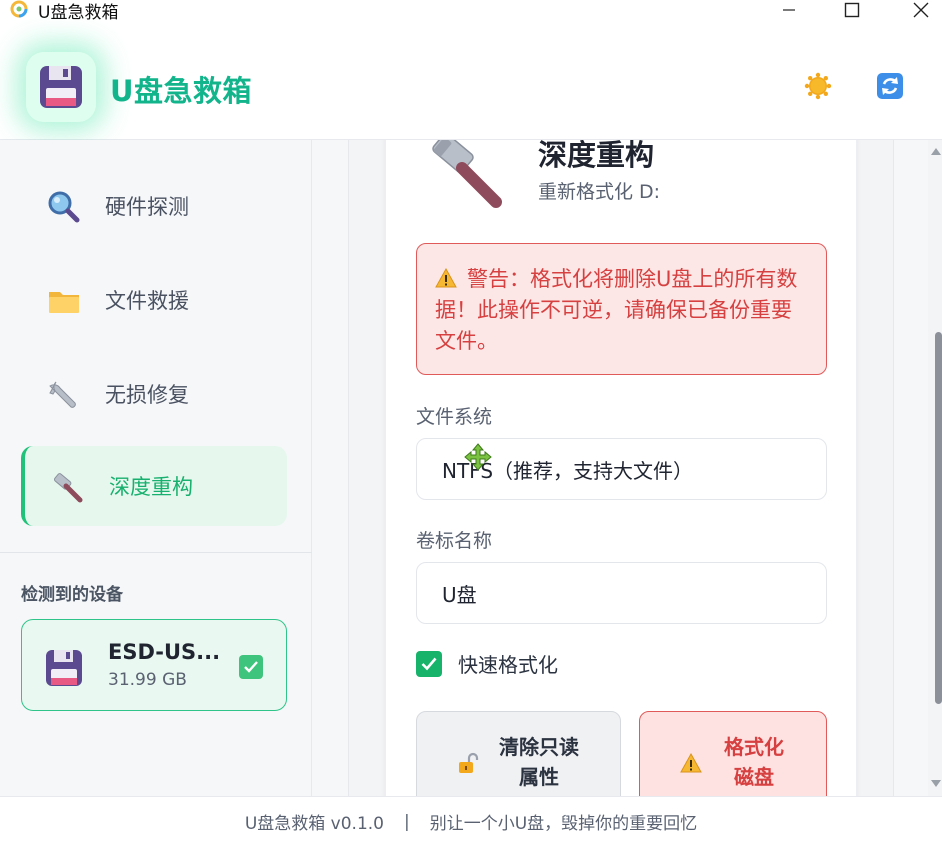 Image resolution: width=942 pixels, height=846 pixels. I want to click on sidebar-item-deep-rebuild: 深度重构, so click(154, 486).